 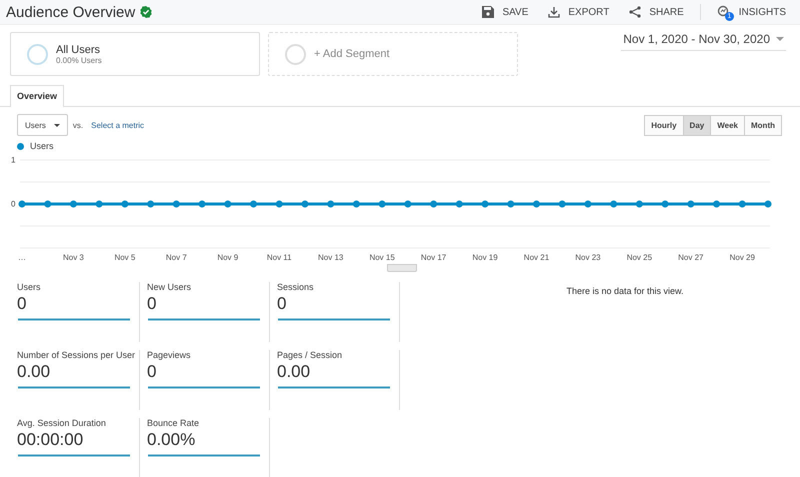 I want to click on segment-name: + Add Segment, so click(x=352, y=54).